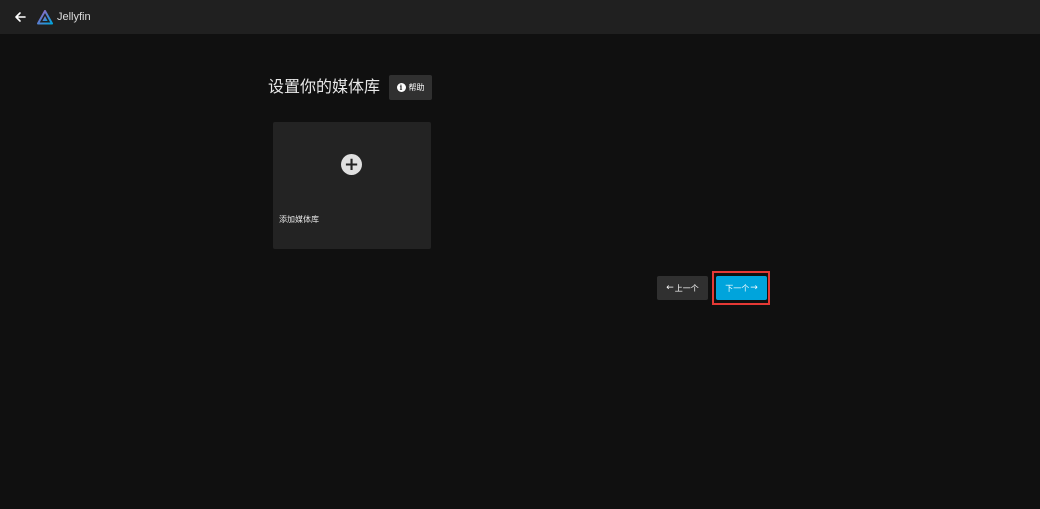 Image resolution: width=1040 pixels, height=509 pixels. I want to click on help-label: 帮助, so click(416, 87).